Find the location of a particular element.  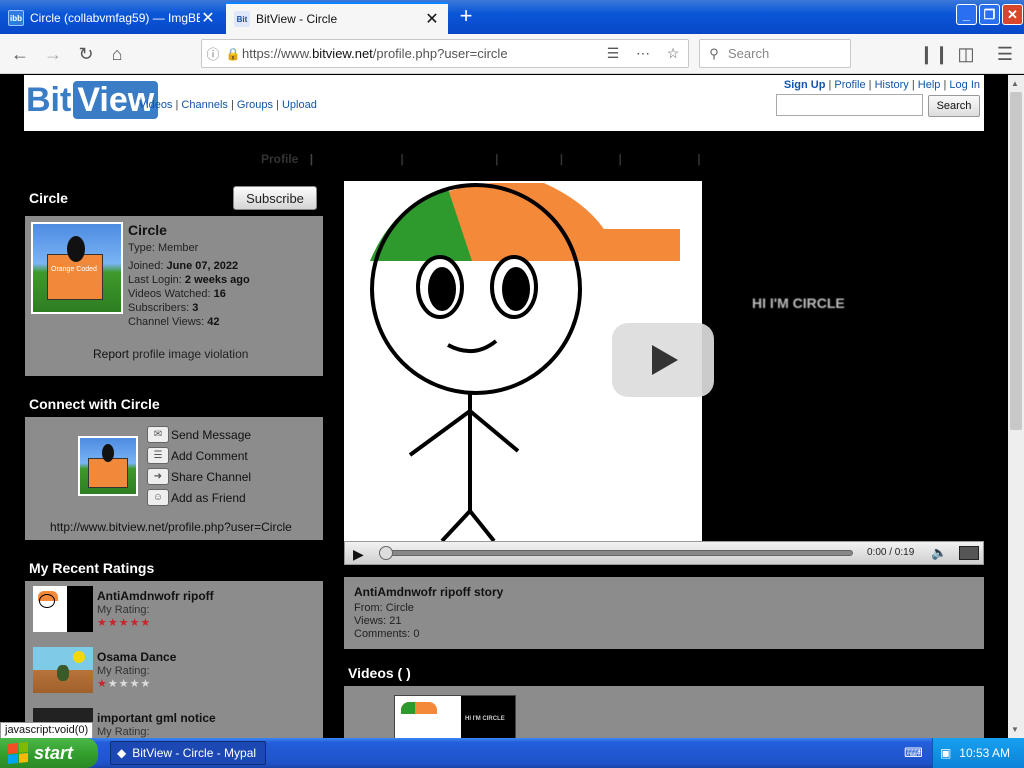

keyboard-icon: ⌨ is located at coordinates (913, 753).